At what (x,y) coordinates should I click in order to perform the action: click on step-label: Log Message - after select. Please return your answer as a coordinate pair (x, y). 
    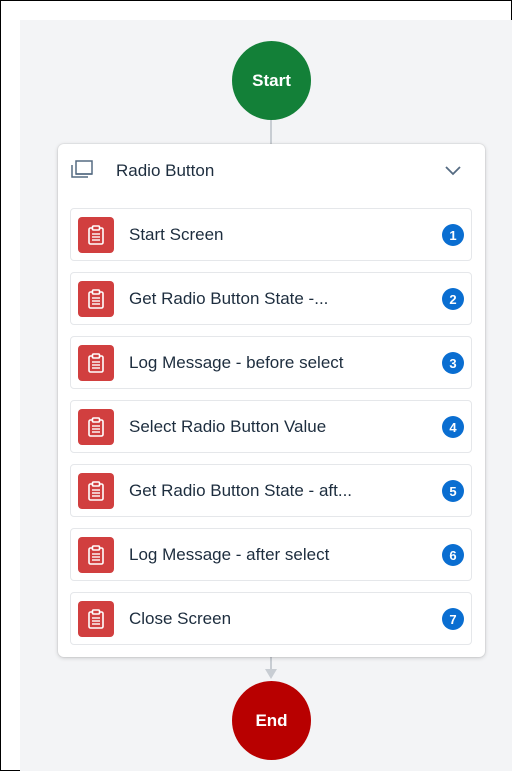
    Looking at the image, I should click on (229, 554).